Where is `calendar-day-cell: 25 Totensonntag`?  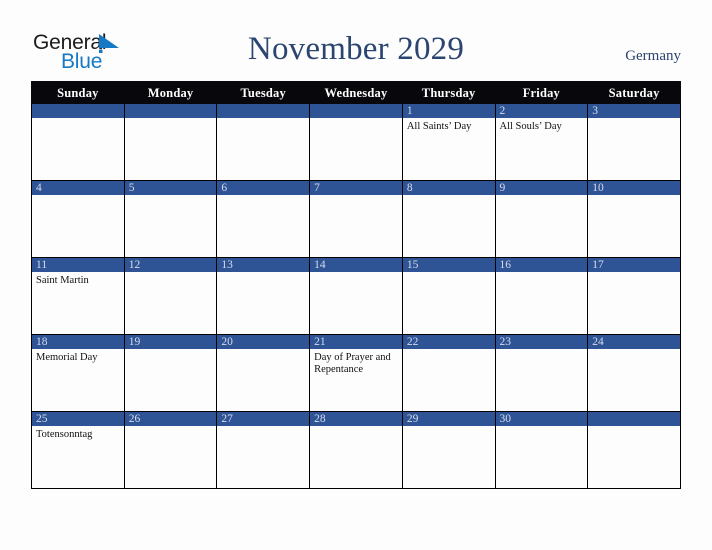 calendar-day-cell: 25 Totensonntag is located at coordinates (78, 450).